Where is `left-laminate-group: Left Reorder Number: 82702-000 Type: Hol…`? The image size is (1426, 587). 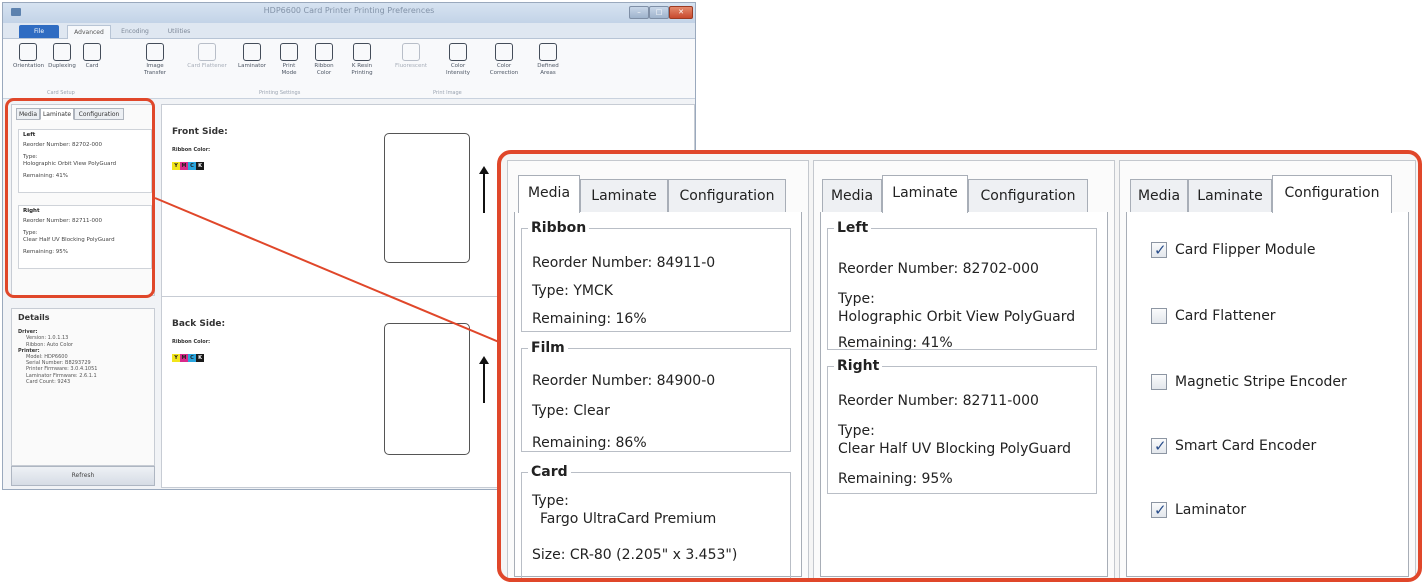 left-laminate-group: Left Reorder Number: 82702-000 Type: Hol… is located at coordinates (962, 285).